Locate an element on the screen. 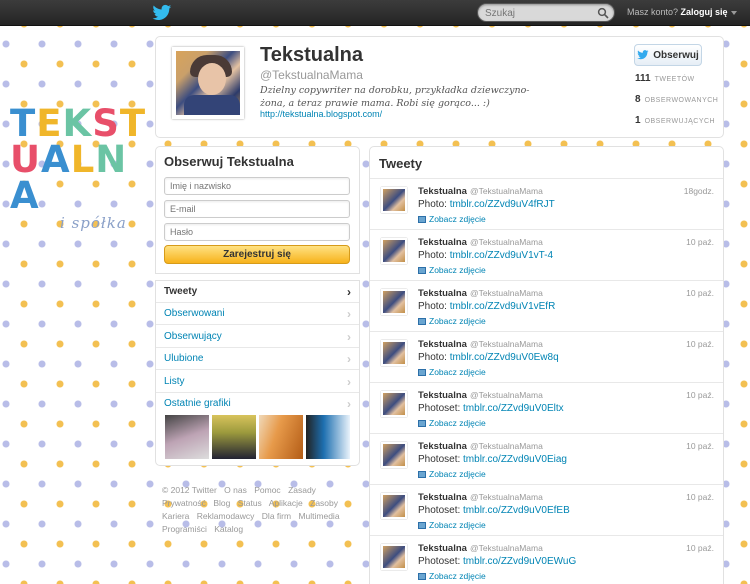  footer-link: Kariera is located at coordinates (175, 516).